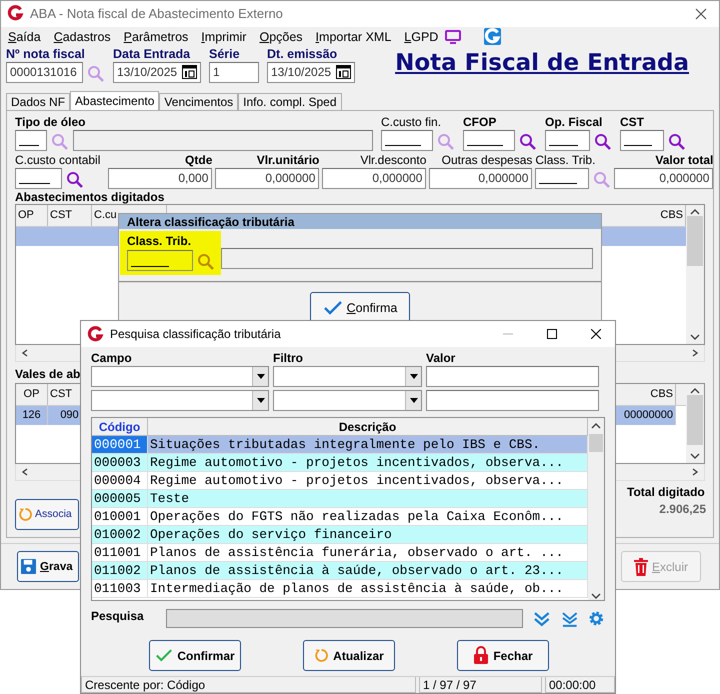 This screenshot has width=720, height=694. I want to click on menu-item: Imprimir, so click(223, 37).